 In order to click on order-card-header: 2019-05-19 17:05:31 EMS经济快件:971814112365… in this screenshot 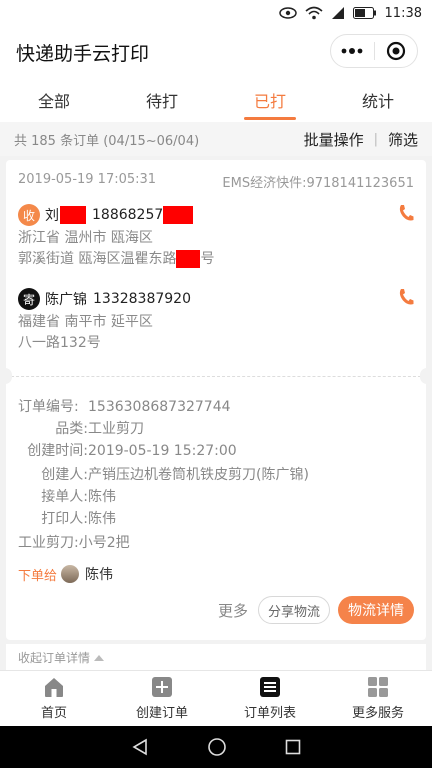, I will do `click(216, 181)`.